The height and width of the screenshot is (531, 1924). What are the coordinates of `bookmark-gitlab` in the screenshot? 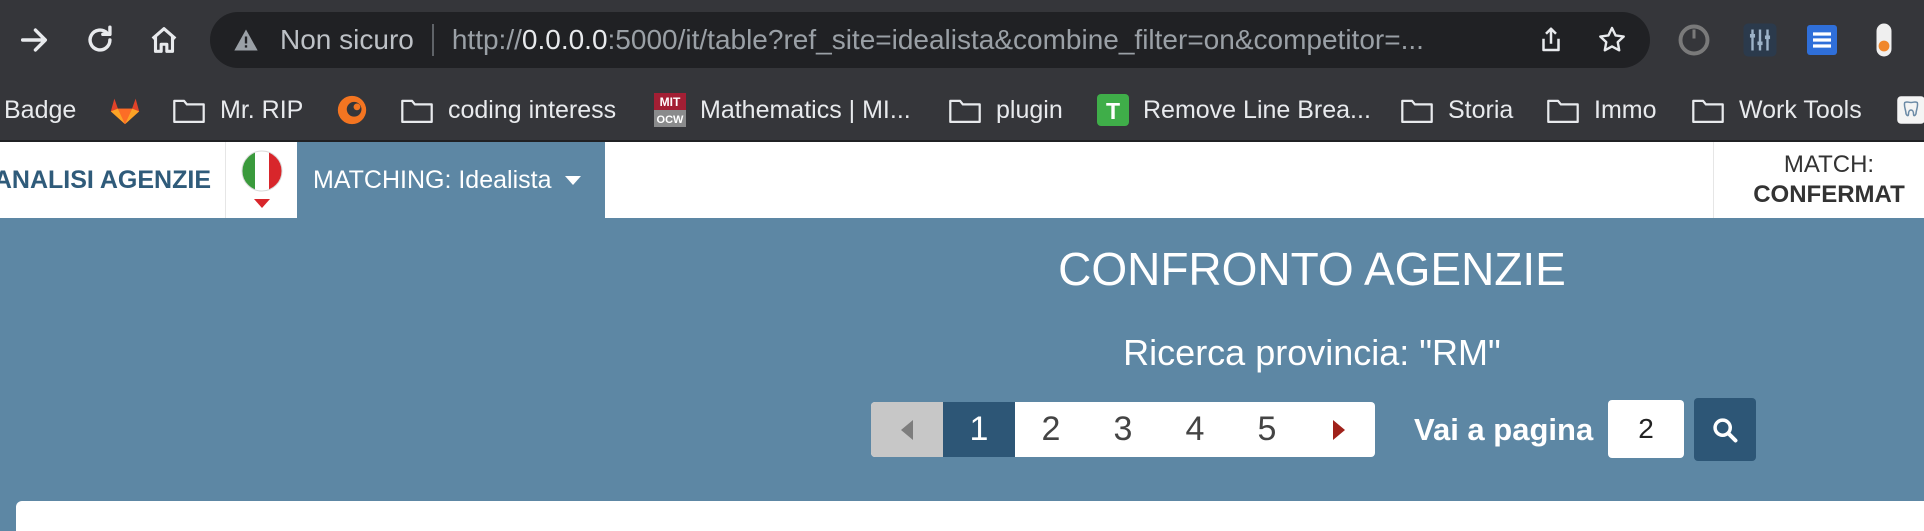 It's located at (132, 110).